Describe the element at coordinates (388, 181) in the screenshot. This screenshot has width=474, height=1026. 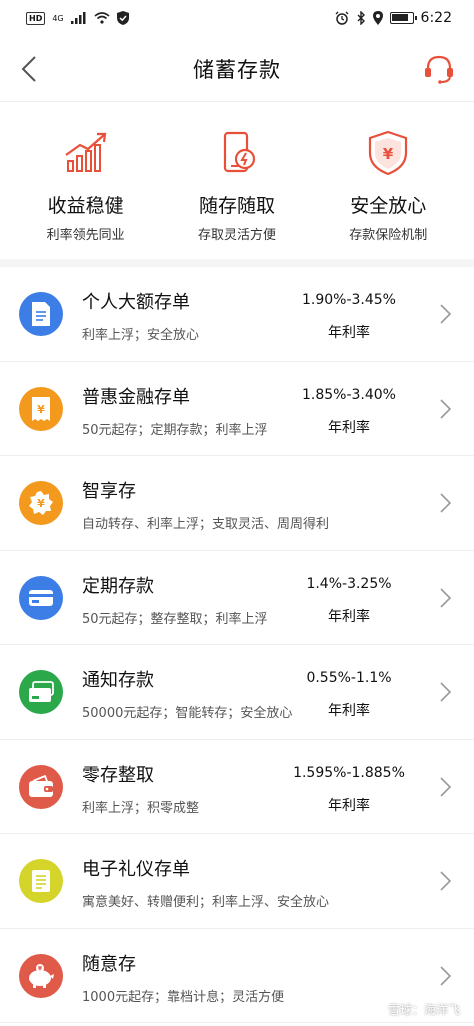
I see `feature-secure: ¥ 安全放心 存款保险机制` at that location.